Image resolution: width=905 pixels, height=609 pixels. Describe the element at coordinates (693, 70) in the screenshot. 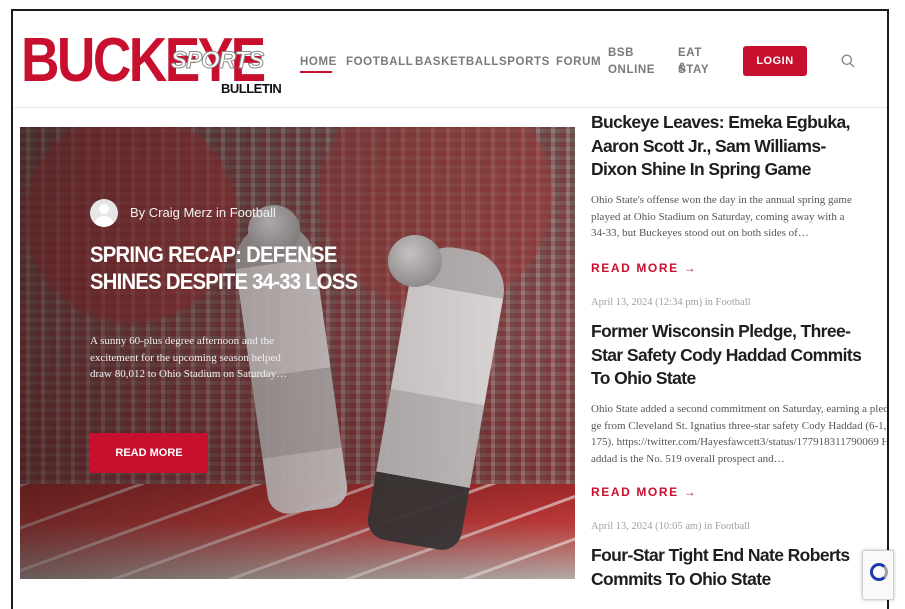

I see `nav-eat-stay-line2: STAY` at that location.